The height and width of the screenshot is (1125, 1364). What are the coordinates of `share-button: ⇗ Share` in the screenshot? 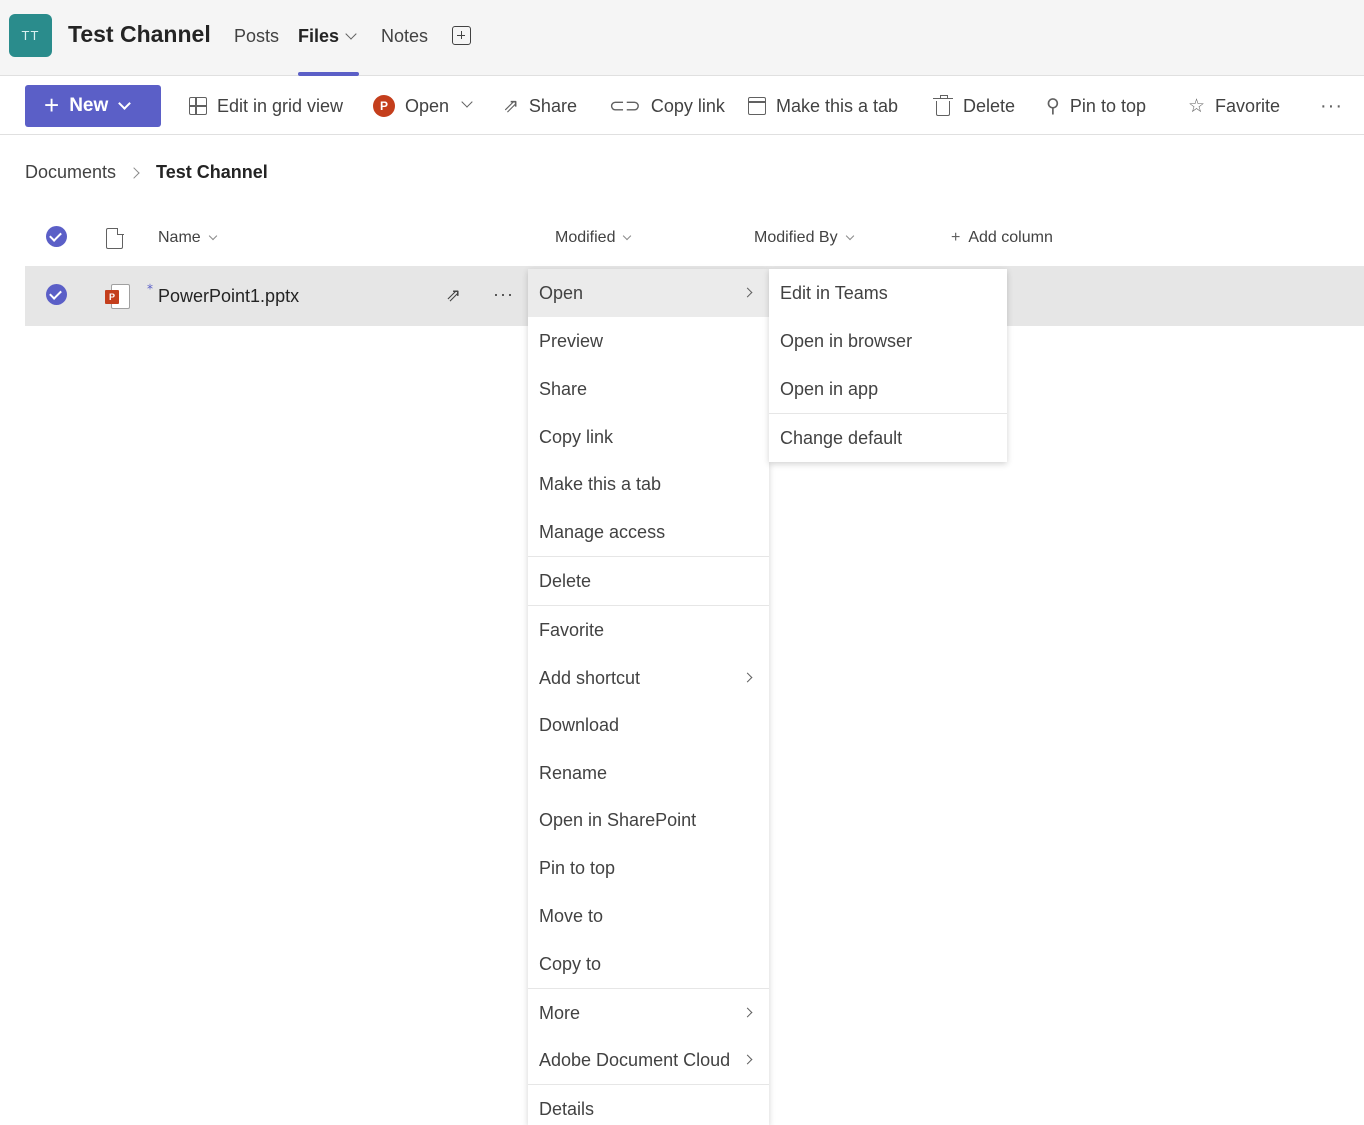 It's located at (540, 106).